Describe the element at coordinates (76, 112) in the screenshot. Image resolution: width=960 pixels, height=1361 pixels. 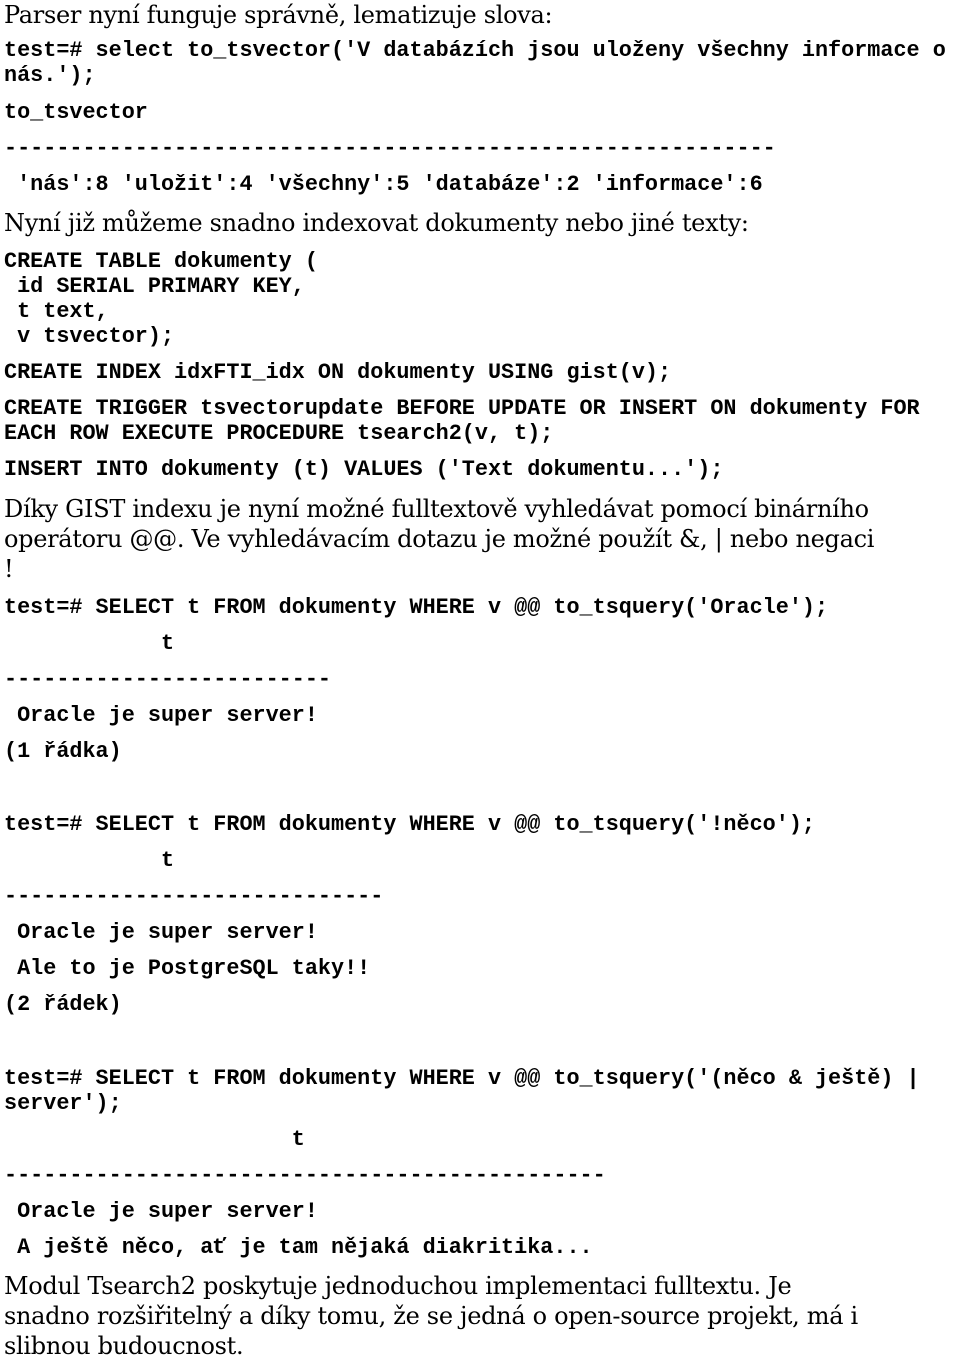
I see `tsvector-column-header: to_tsvector` at that location.